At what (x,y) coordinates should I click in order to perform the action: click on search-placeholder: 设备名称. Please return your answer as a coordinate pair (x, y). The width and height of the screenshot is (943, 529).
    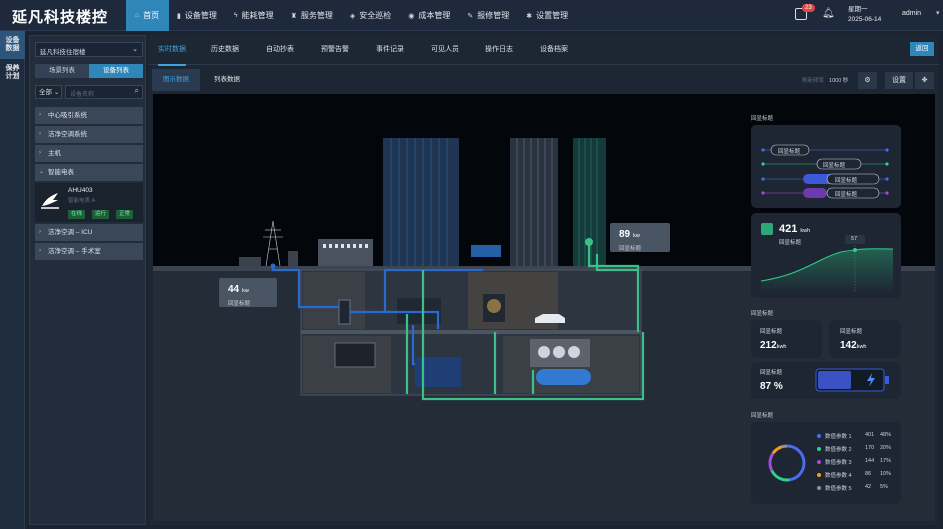
    Looking at the image, I should click on (82, 95).